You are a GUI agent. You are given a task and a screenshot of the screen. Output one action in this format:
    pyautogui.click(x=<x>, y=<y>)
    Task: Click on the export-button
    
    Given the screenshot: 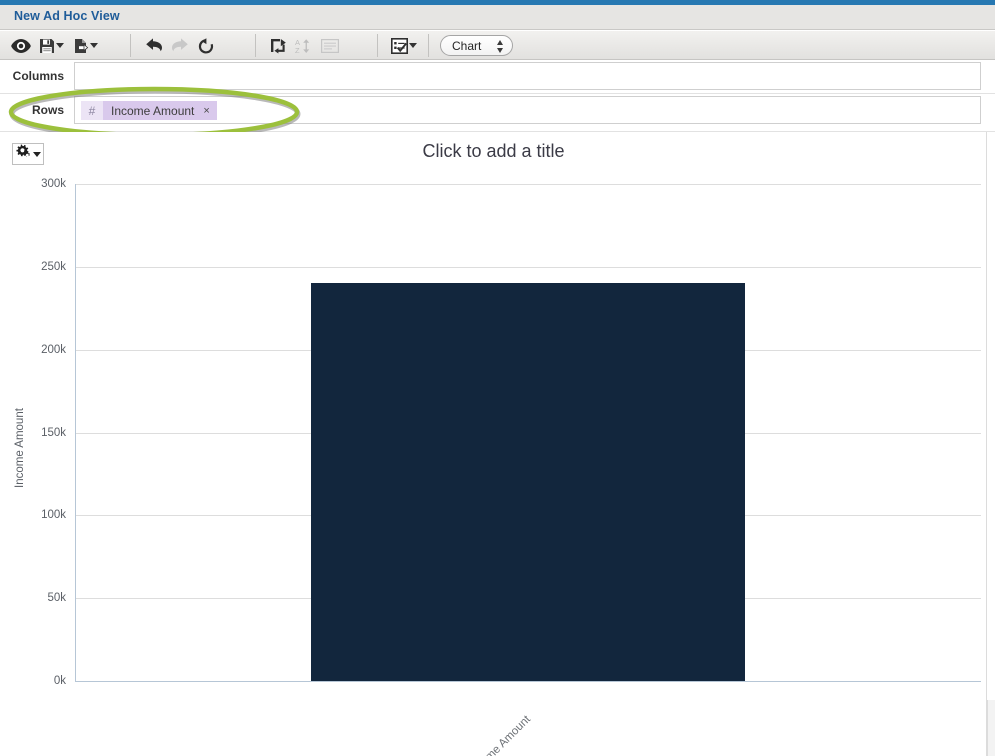 What is the action you would take?
    pyautogui.click(x=85, y=45)
    